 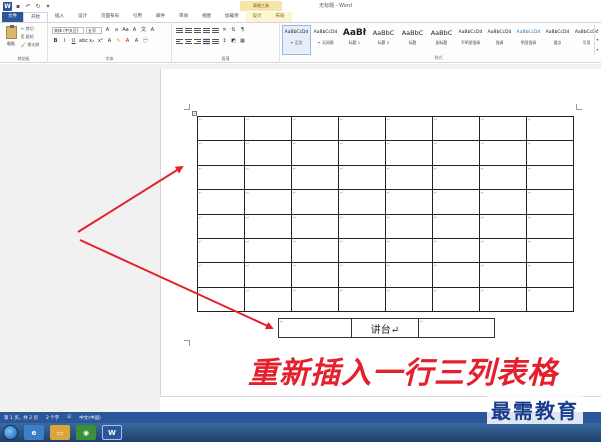 I want to click on word-count: 2 个字, so click(x=52, y=418).